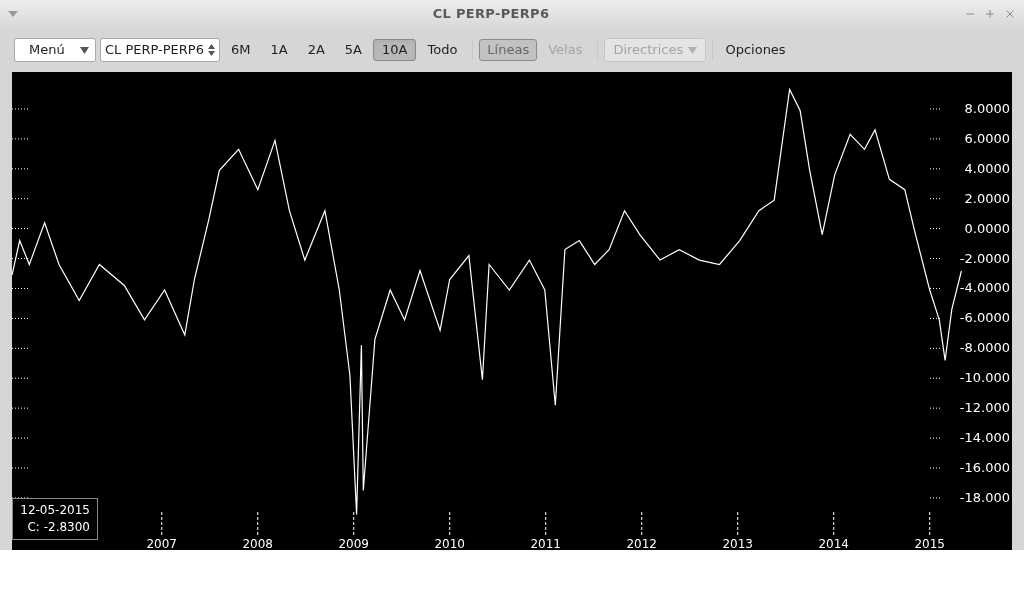  Describe the element at coordinates (984, 318) in the screenshot. I see `axis-label: -6.0000` at that location.